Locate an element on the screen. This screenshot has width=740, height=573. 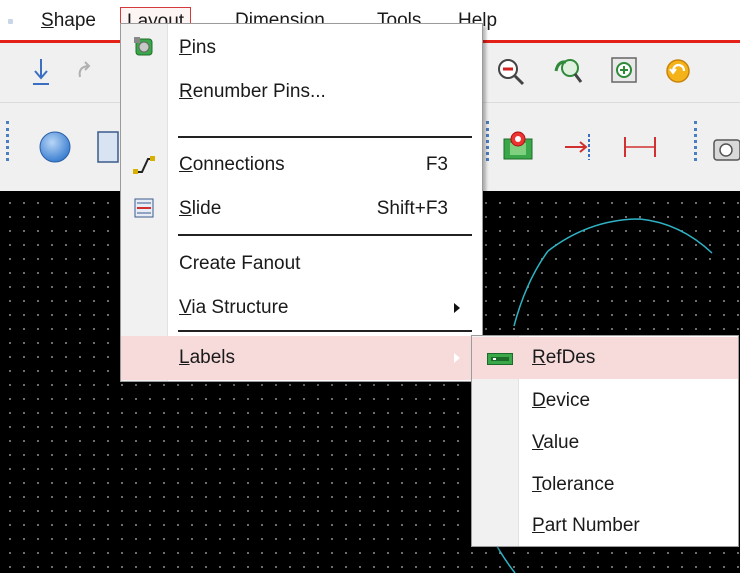
pins-icon is located at coordinates (143, 46).